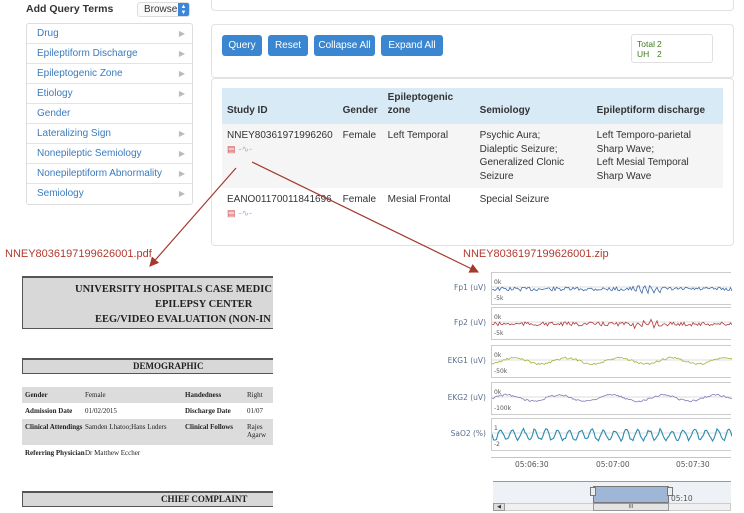 The height and width of the screenshot is (513, 744). I want to click on chief-complaint-heading: CHIEF COMPLAINT, so click(147, 499).